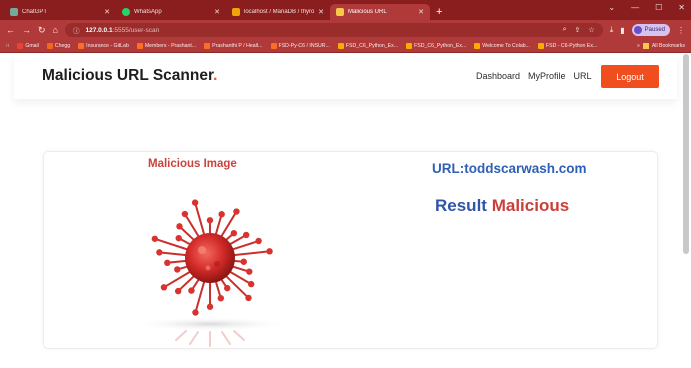  What do you see at coordinates (340, 12) in the screenshot?
I see `site-favicon-icon` at bounding box center [340, 12].